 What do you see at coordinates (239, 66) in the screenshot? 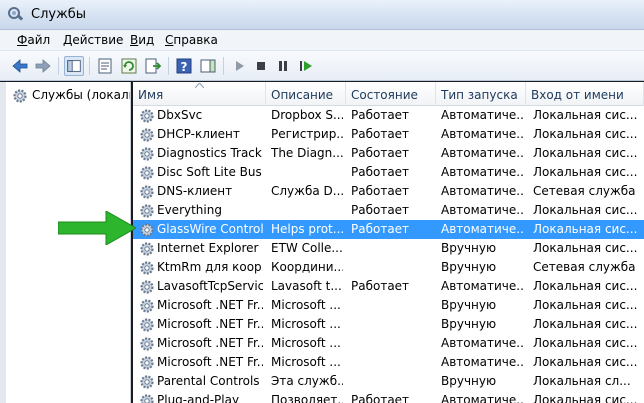
I see `start-service-icon` at bounding box center [239, 66].